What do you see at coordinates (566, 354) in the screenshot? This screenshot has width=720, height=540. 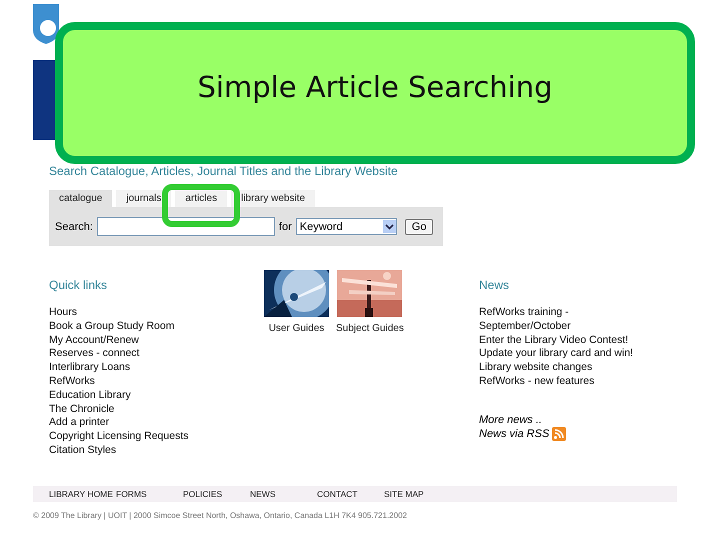 I see `headline-link: Update your library card and win!` at bounding box center [566, 354].